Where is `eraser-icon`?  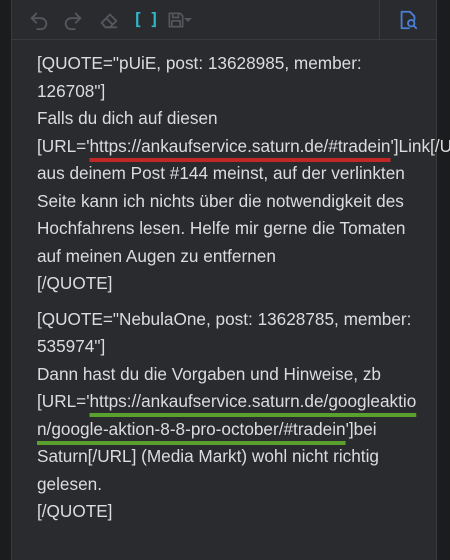 eraser-icon is located at coordinates (109, 20).